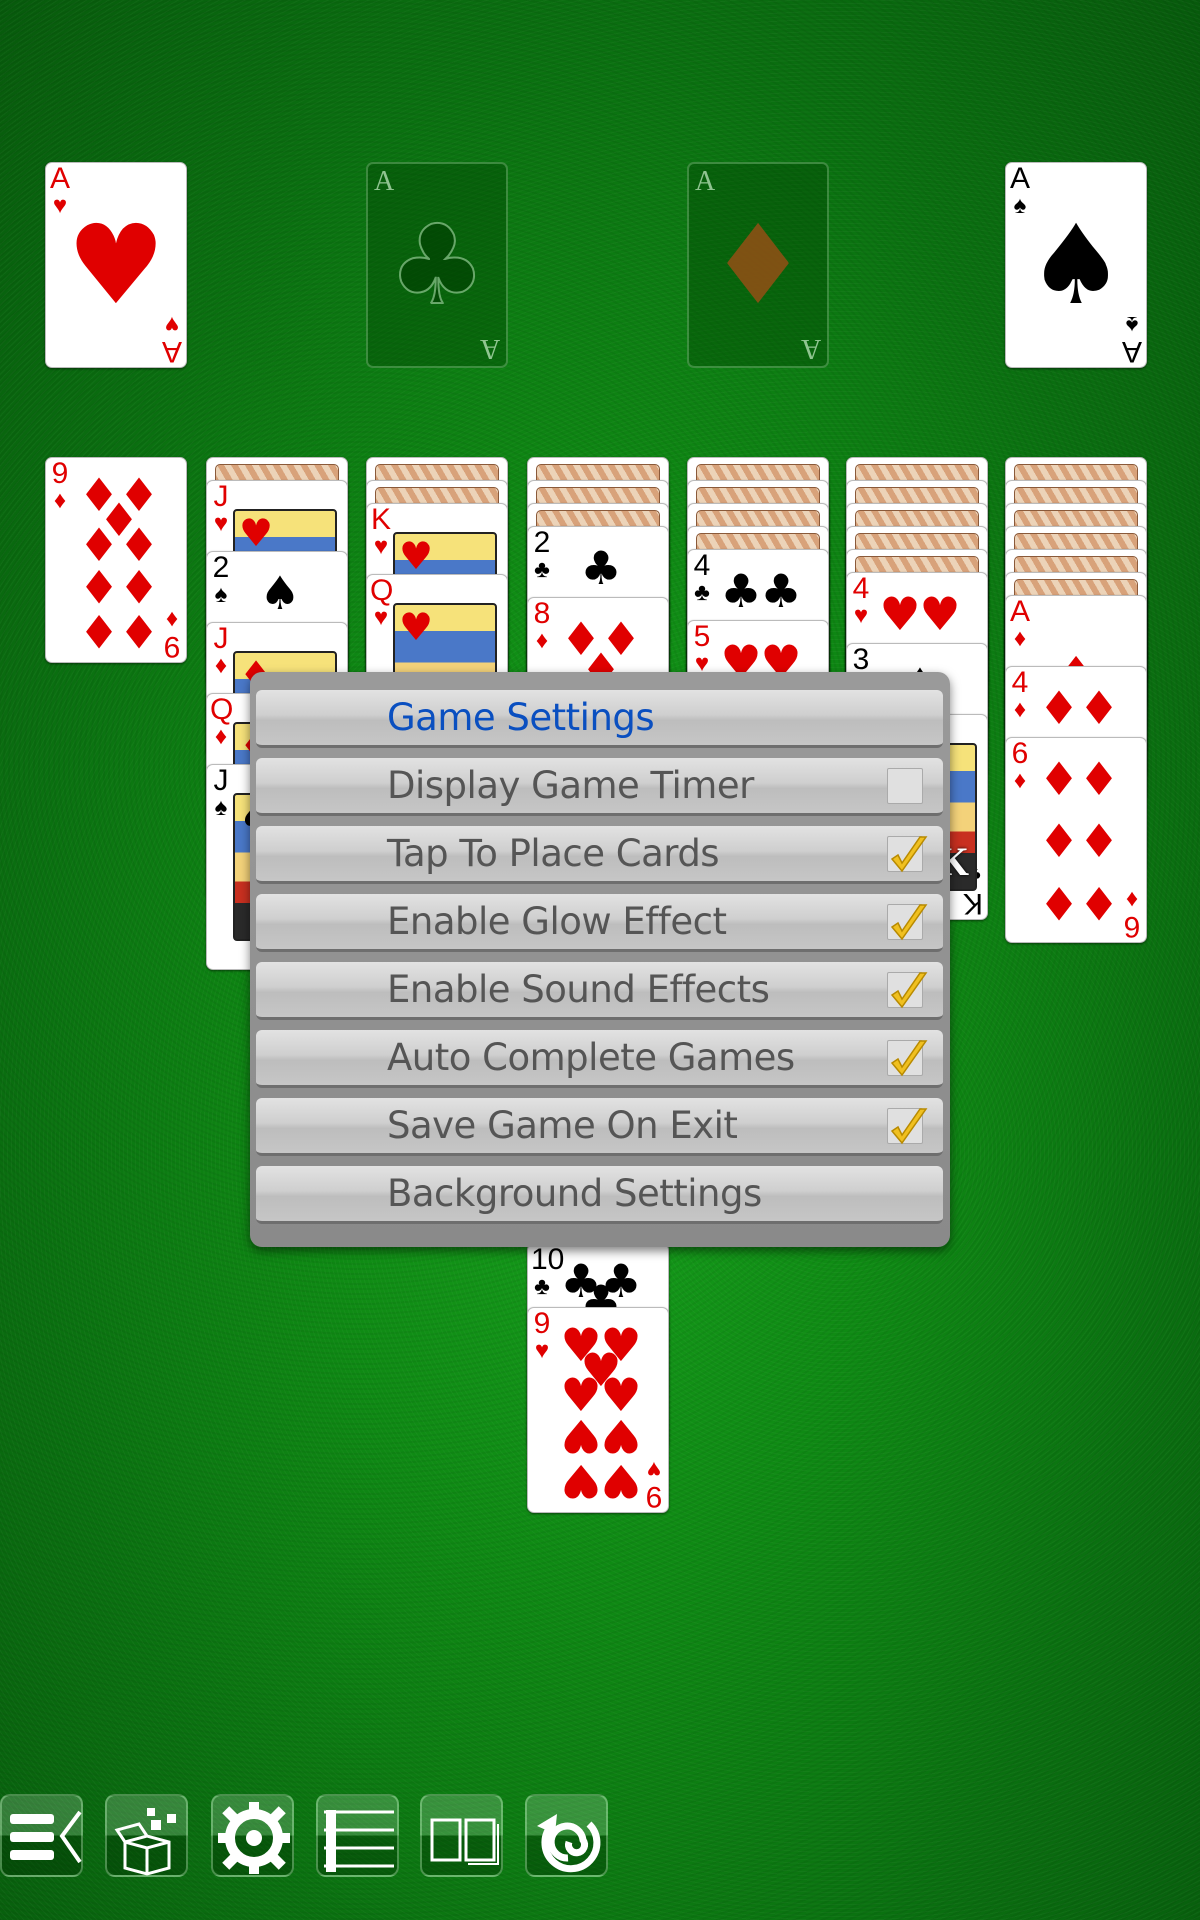  I want to click on gear-button, so click(252, 1835).